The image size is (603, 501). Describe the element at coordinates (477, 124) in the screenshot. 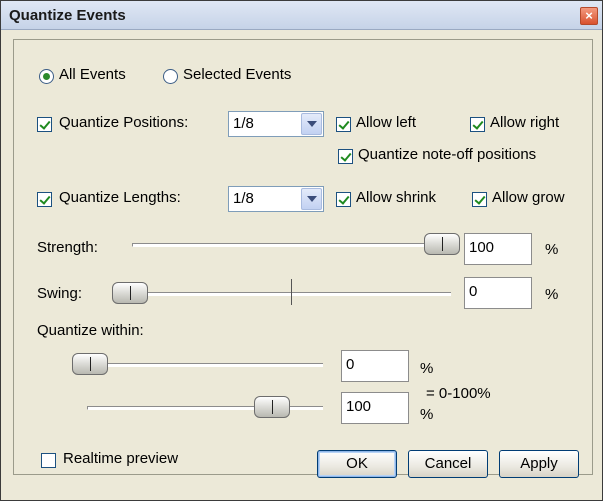

I see `allow-right-checkbox` at that location.